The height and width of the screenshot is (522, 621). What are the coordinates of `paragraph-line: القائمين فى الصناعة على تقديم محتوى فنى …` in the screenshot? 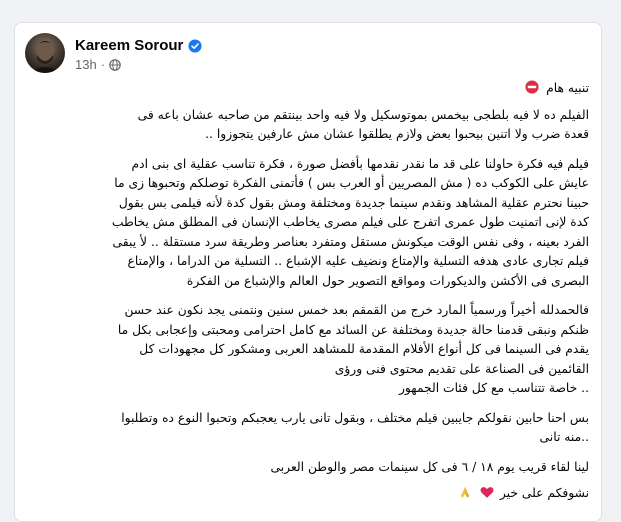 It's located at (461, 368).